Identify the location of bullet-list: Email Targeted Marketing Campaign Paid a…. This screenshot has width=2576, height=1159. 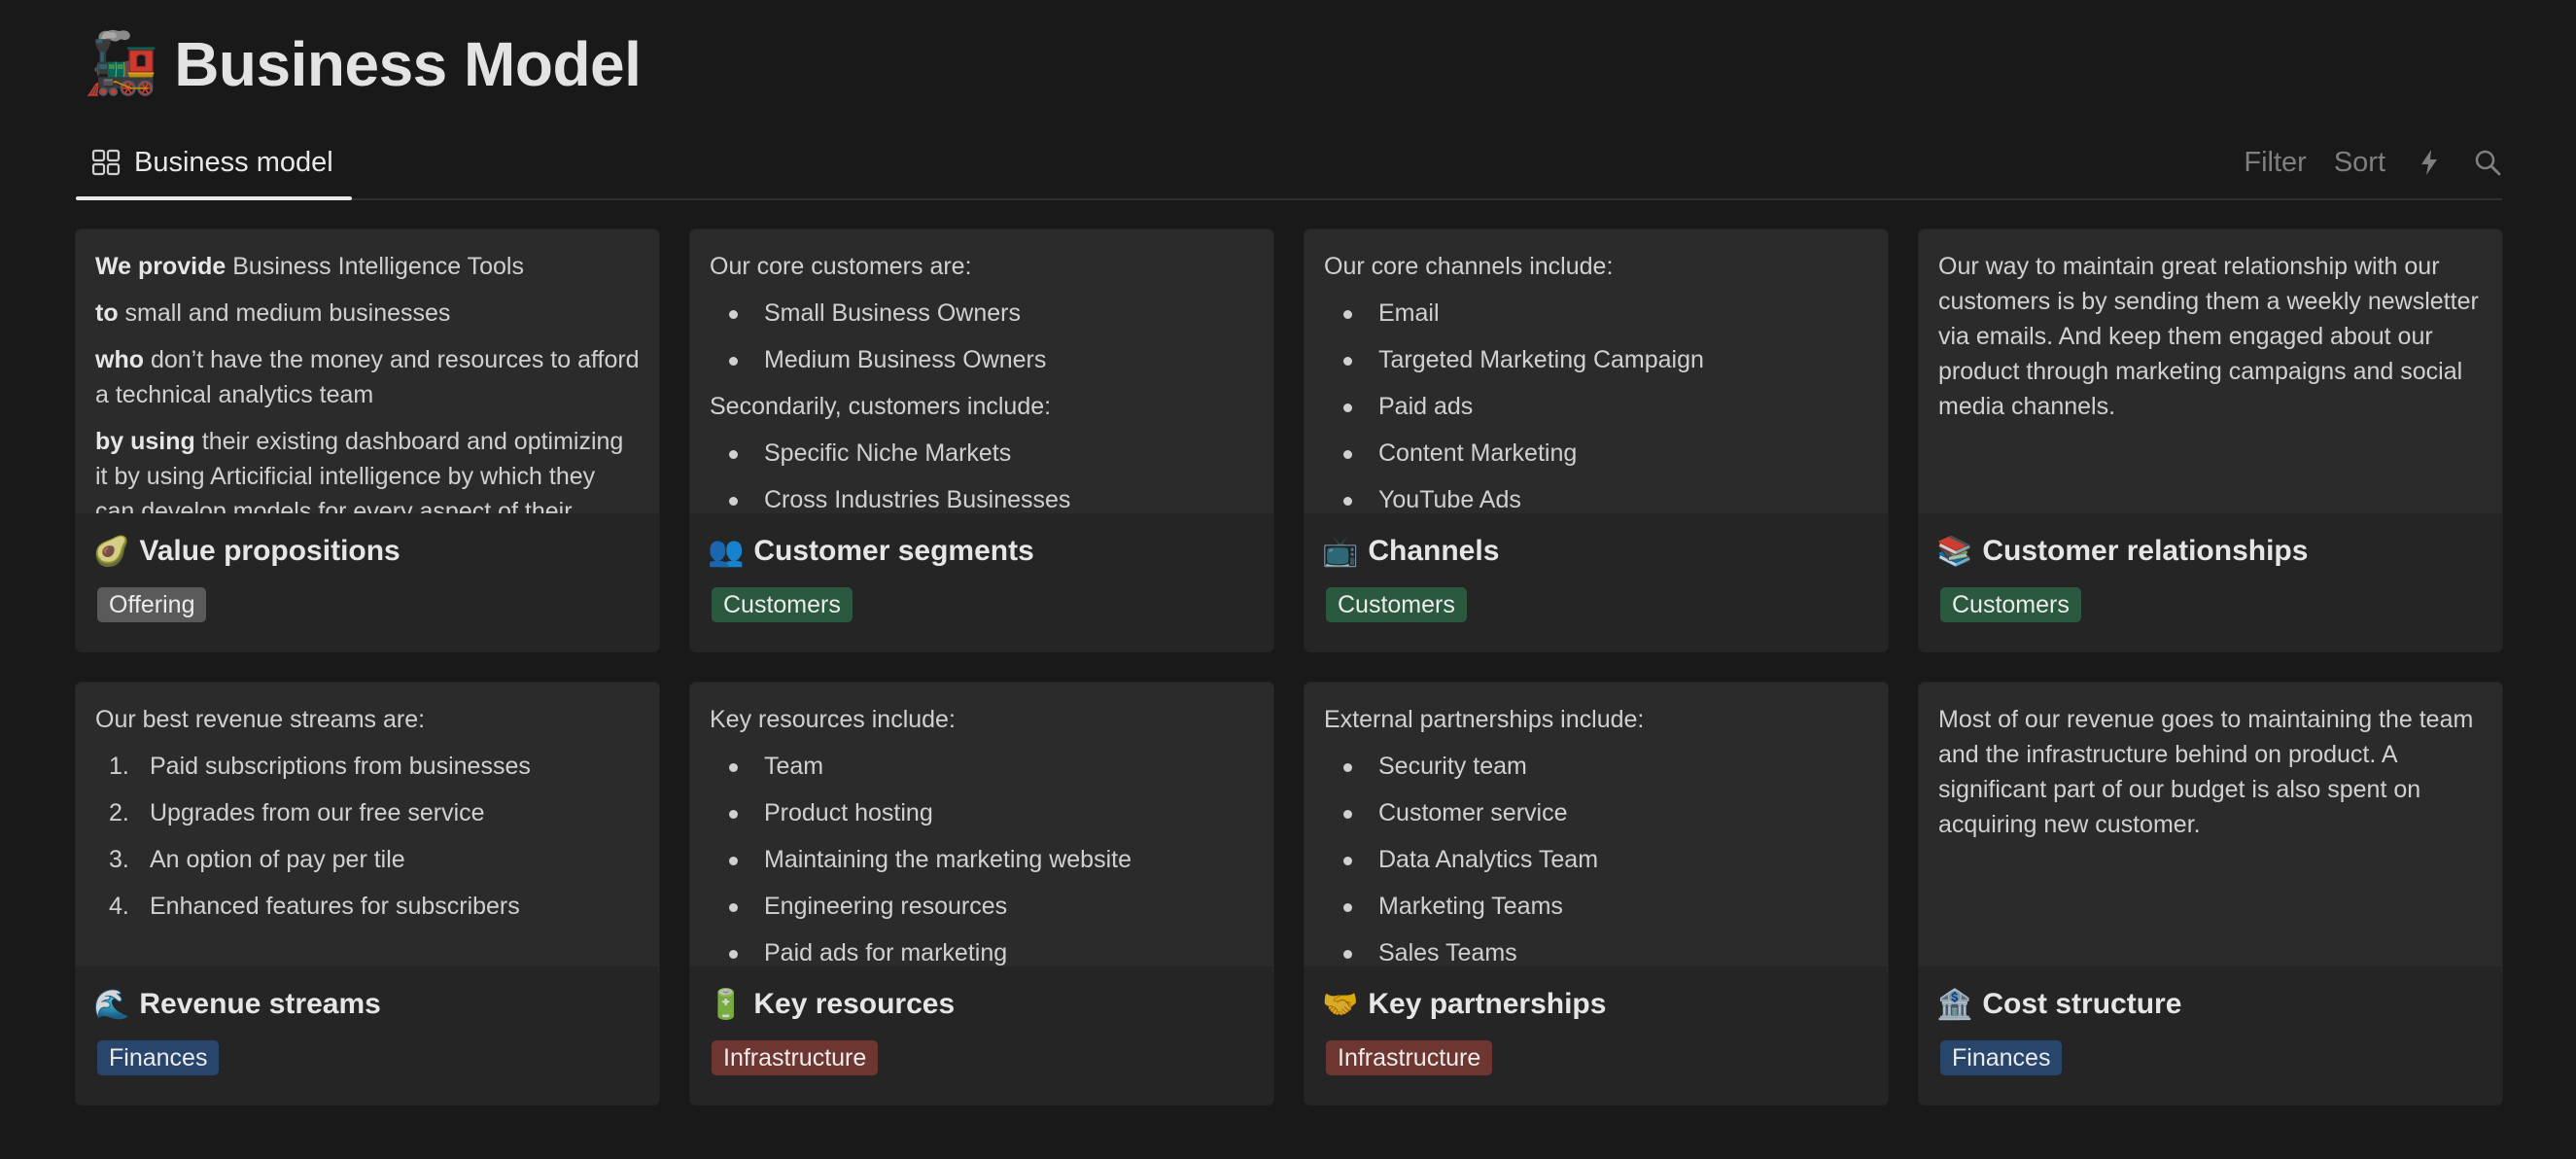
(1596, 405).